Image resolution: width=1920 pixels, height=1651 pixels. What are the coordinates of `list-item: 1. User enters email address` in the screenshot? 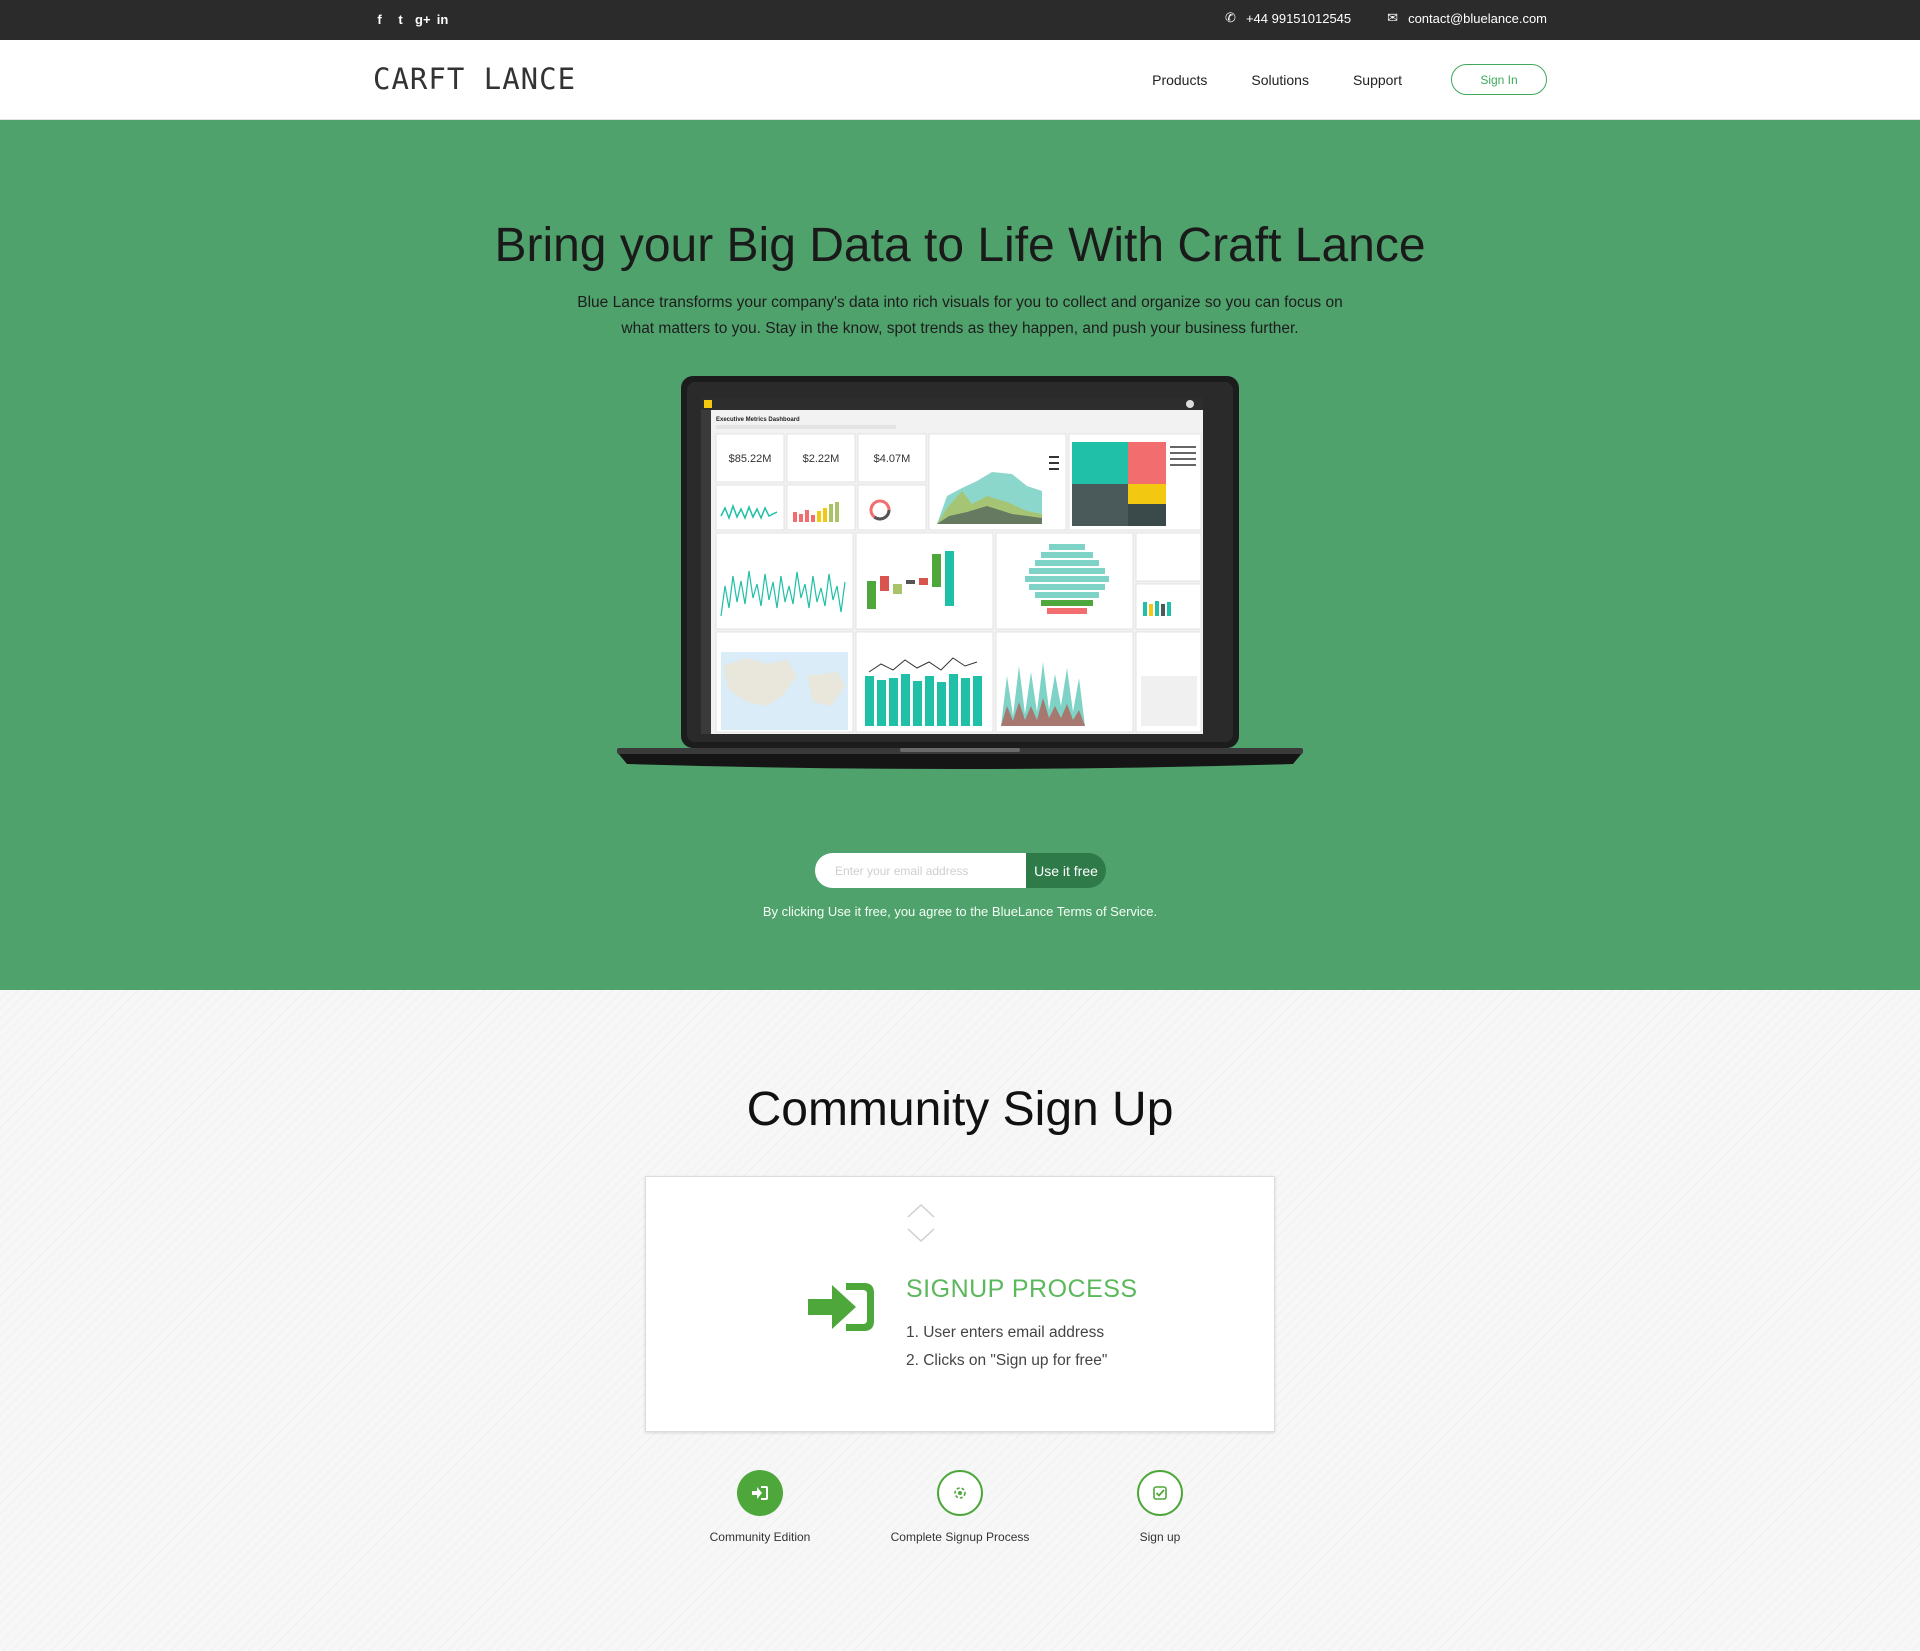 It's located at (1005, 1332).